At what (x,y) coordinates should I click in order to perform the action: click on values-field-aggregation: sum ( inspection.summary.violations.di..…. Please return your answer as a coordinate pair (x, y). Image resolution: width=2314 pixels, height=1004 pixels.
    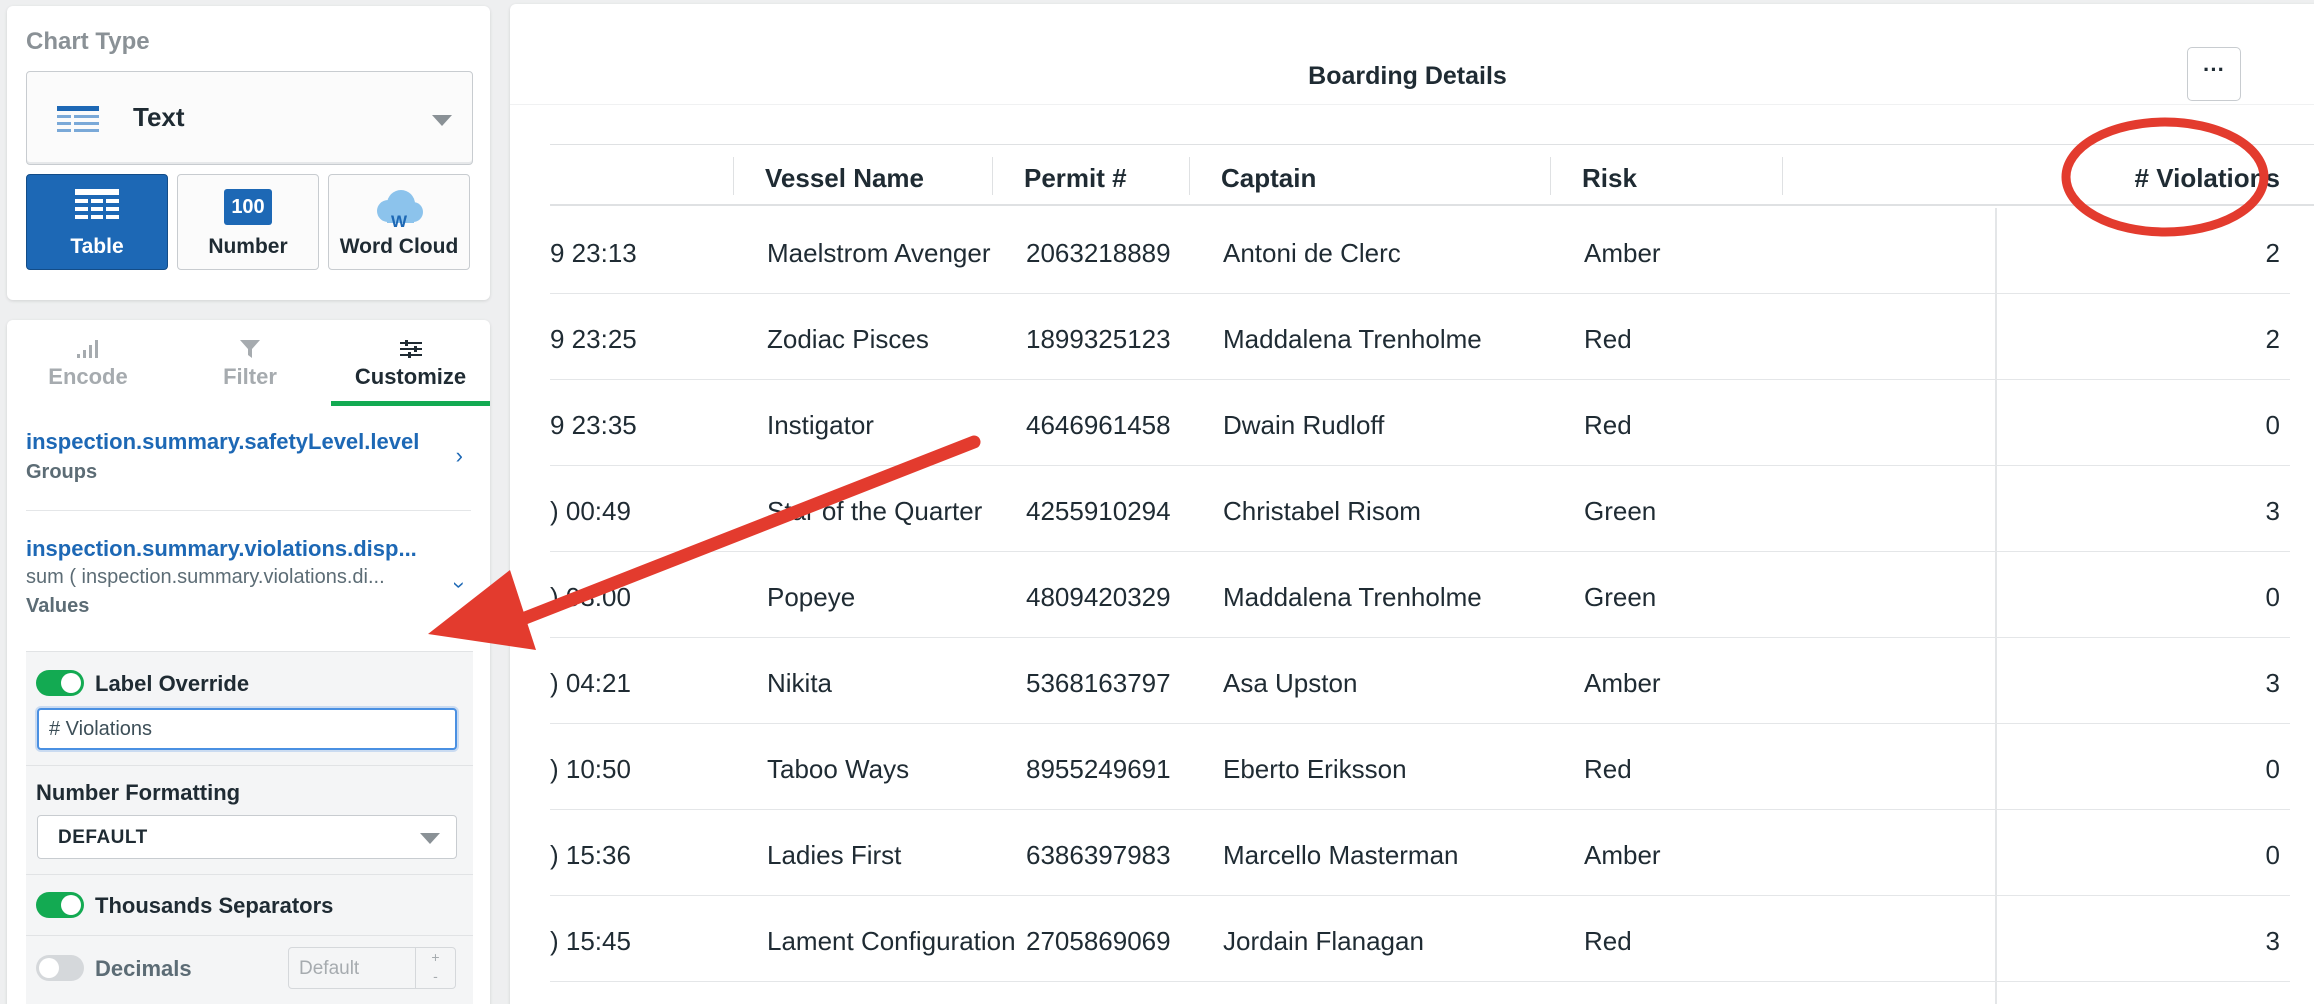
    Looking at the image, I should click on (205, 577).